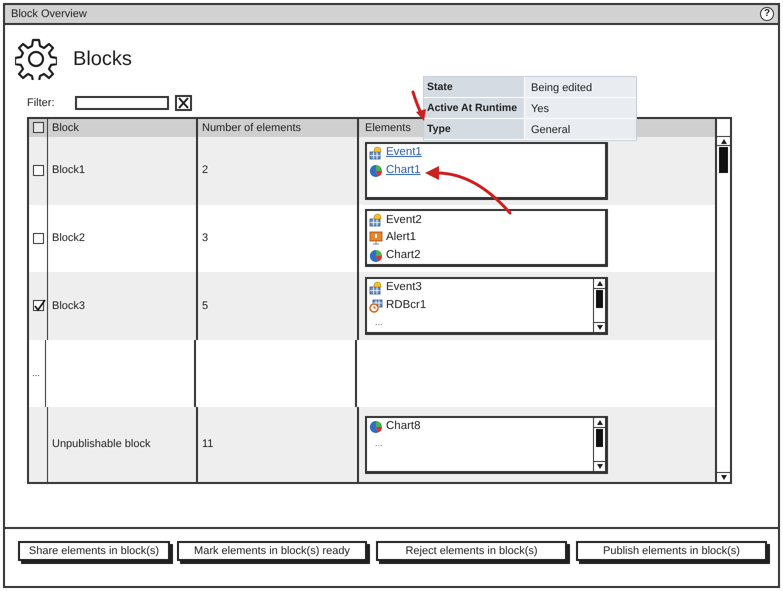 This screenshot has width=783, height=591. I want to click on element-name: Alert1, so click(401, 238).